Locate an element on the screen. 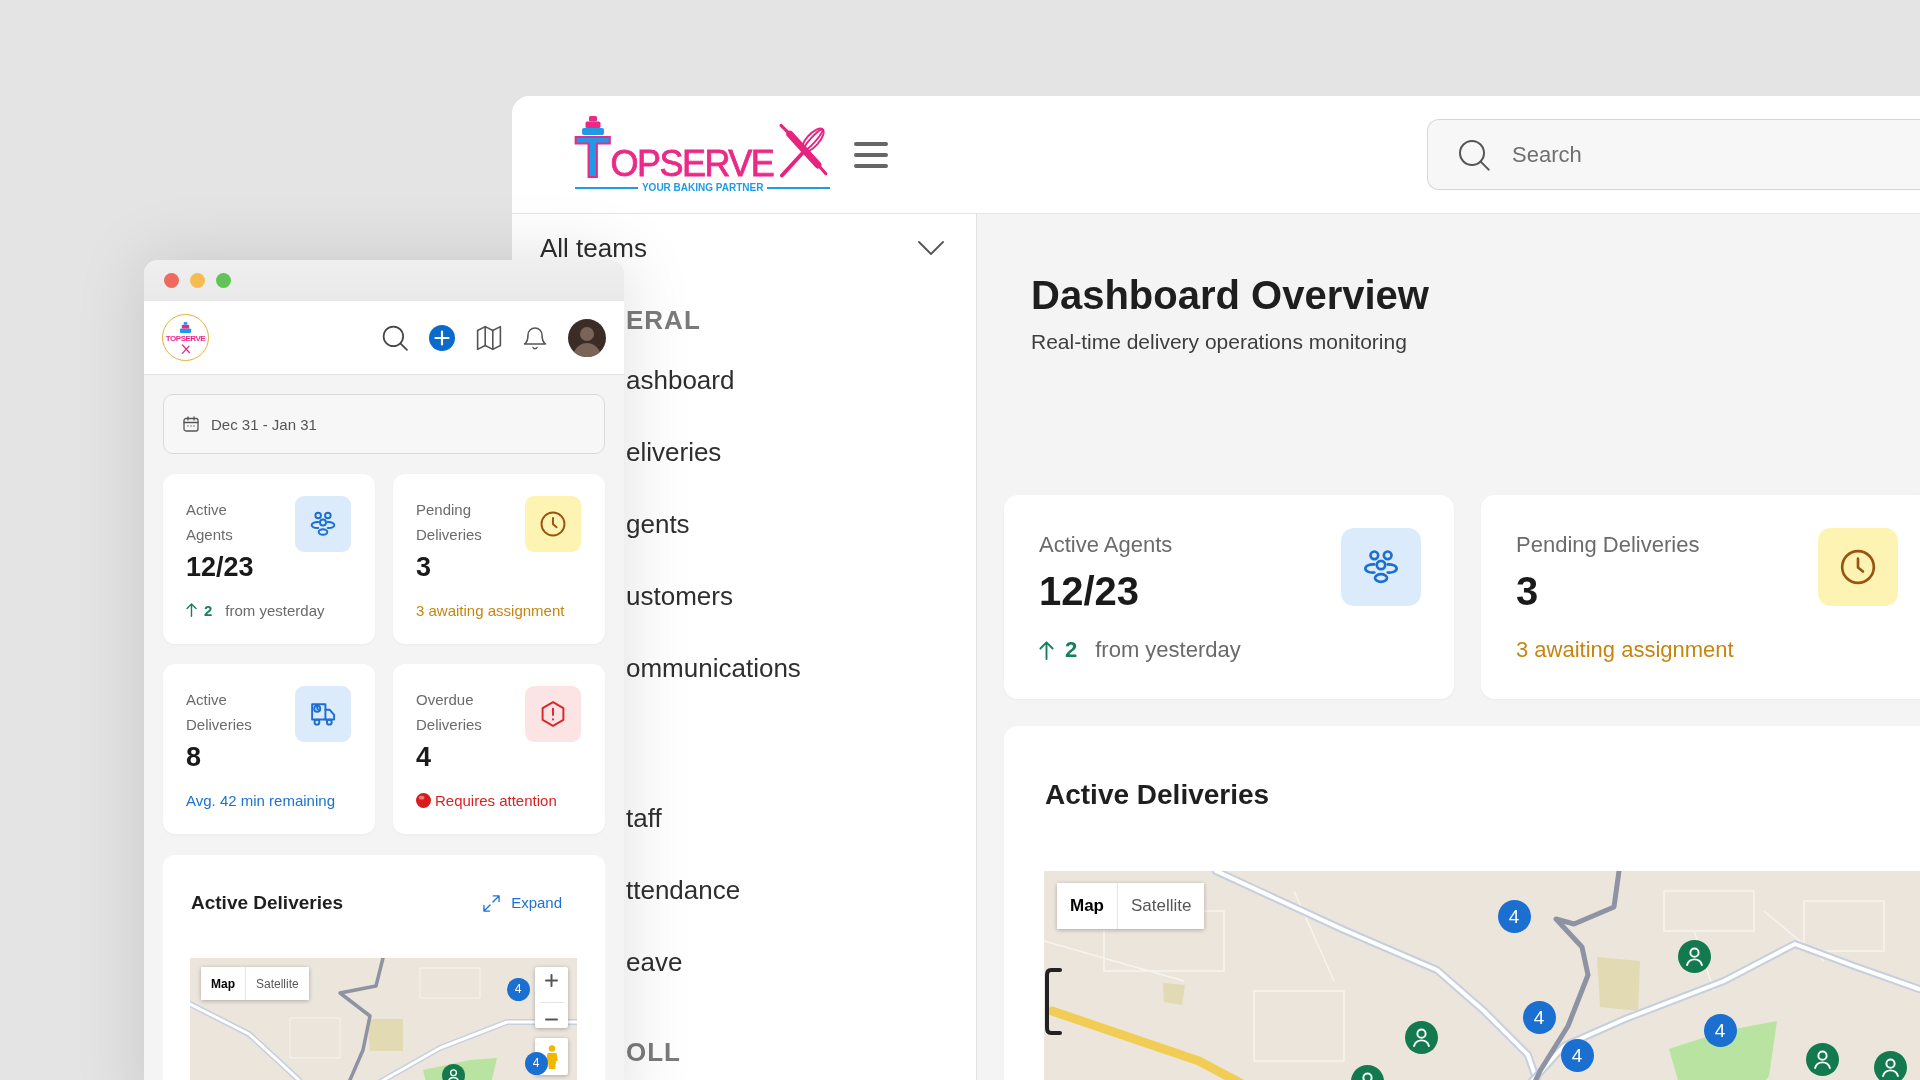 Image resolution: width=1920 pixels, height=1080 pixels. nav-item: ustomers is located at coordinates (791, 596).